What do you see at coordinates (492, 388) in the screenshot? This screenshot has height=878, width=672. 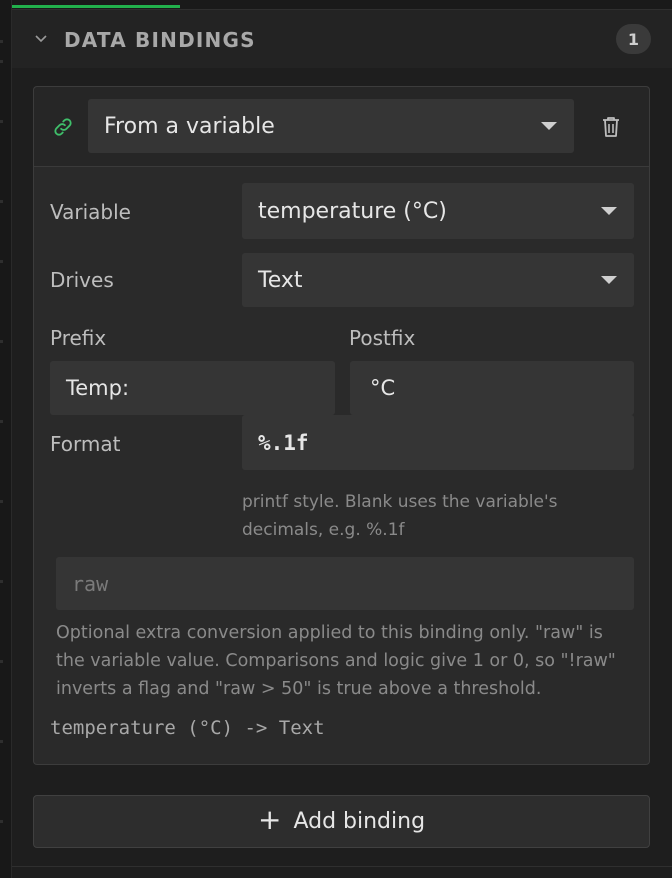 I see `postfix-input: °C` at bounding box center [492, 388].